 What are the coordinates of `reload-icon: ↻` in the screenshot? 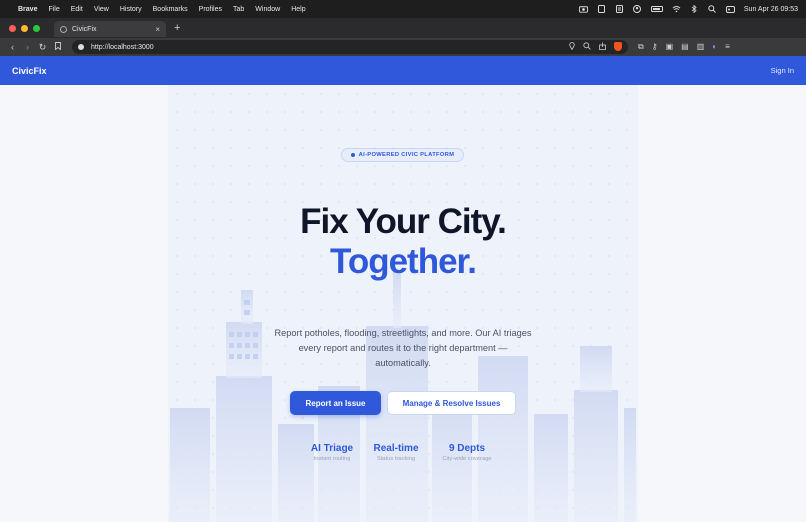 It's located at (42, 47).